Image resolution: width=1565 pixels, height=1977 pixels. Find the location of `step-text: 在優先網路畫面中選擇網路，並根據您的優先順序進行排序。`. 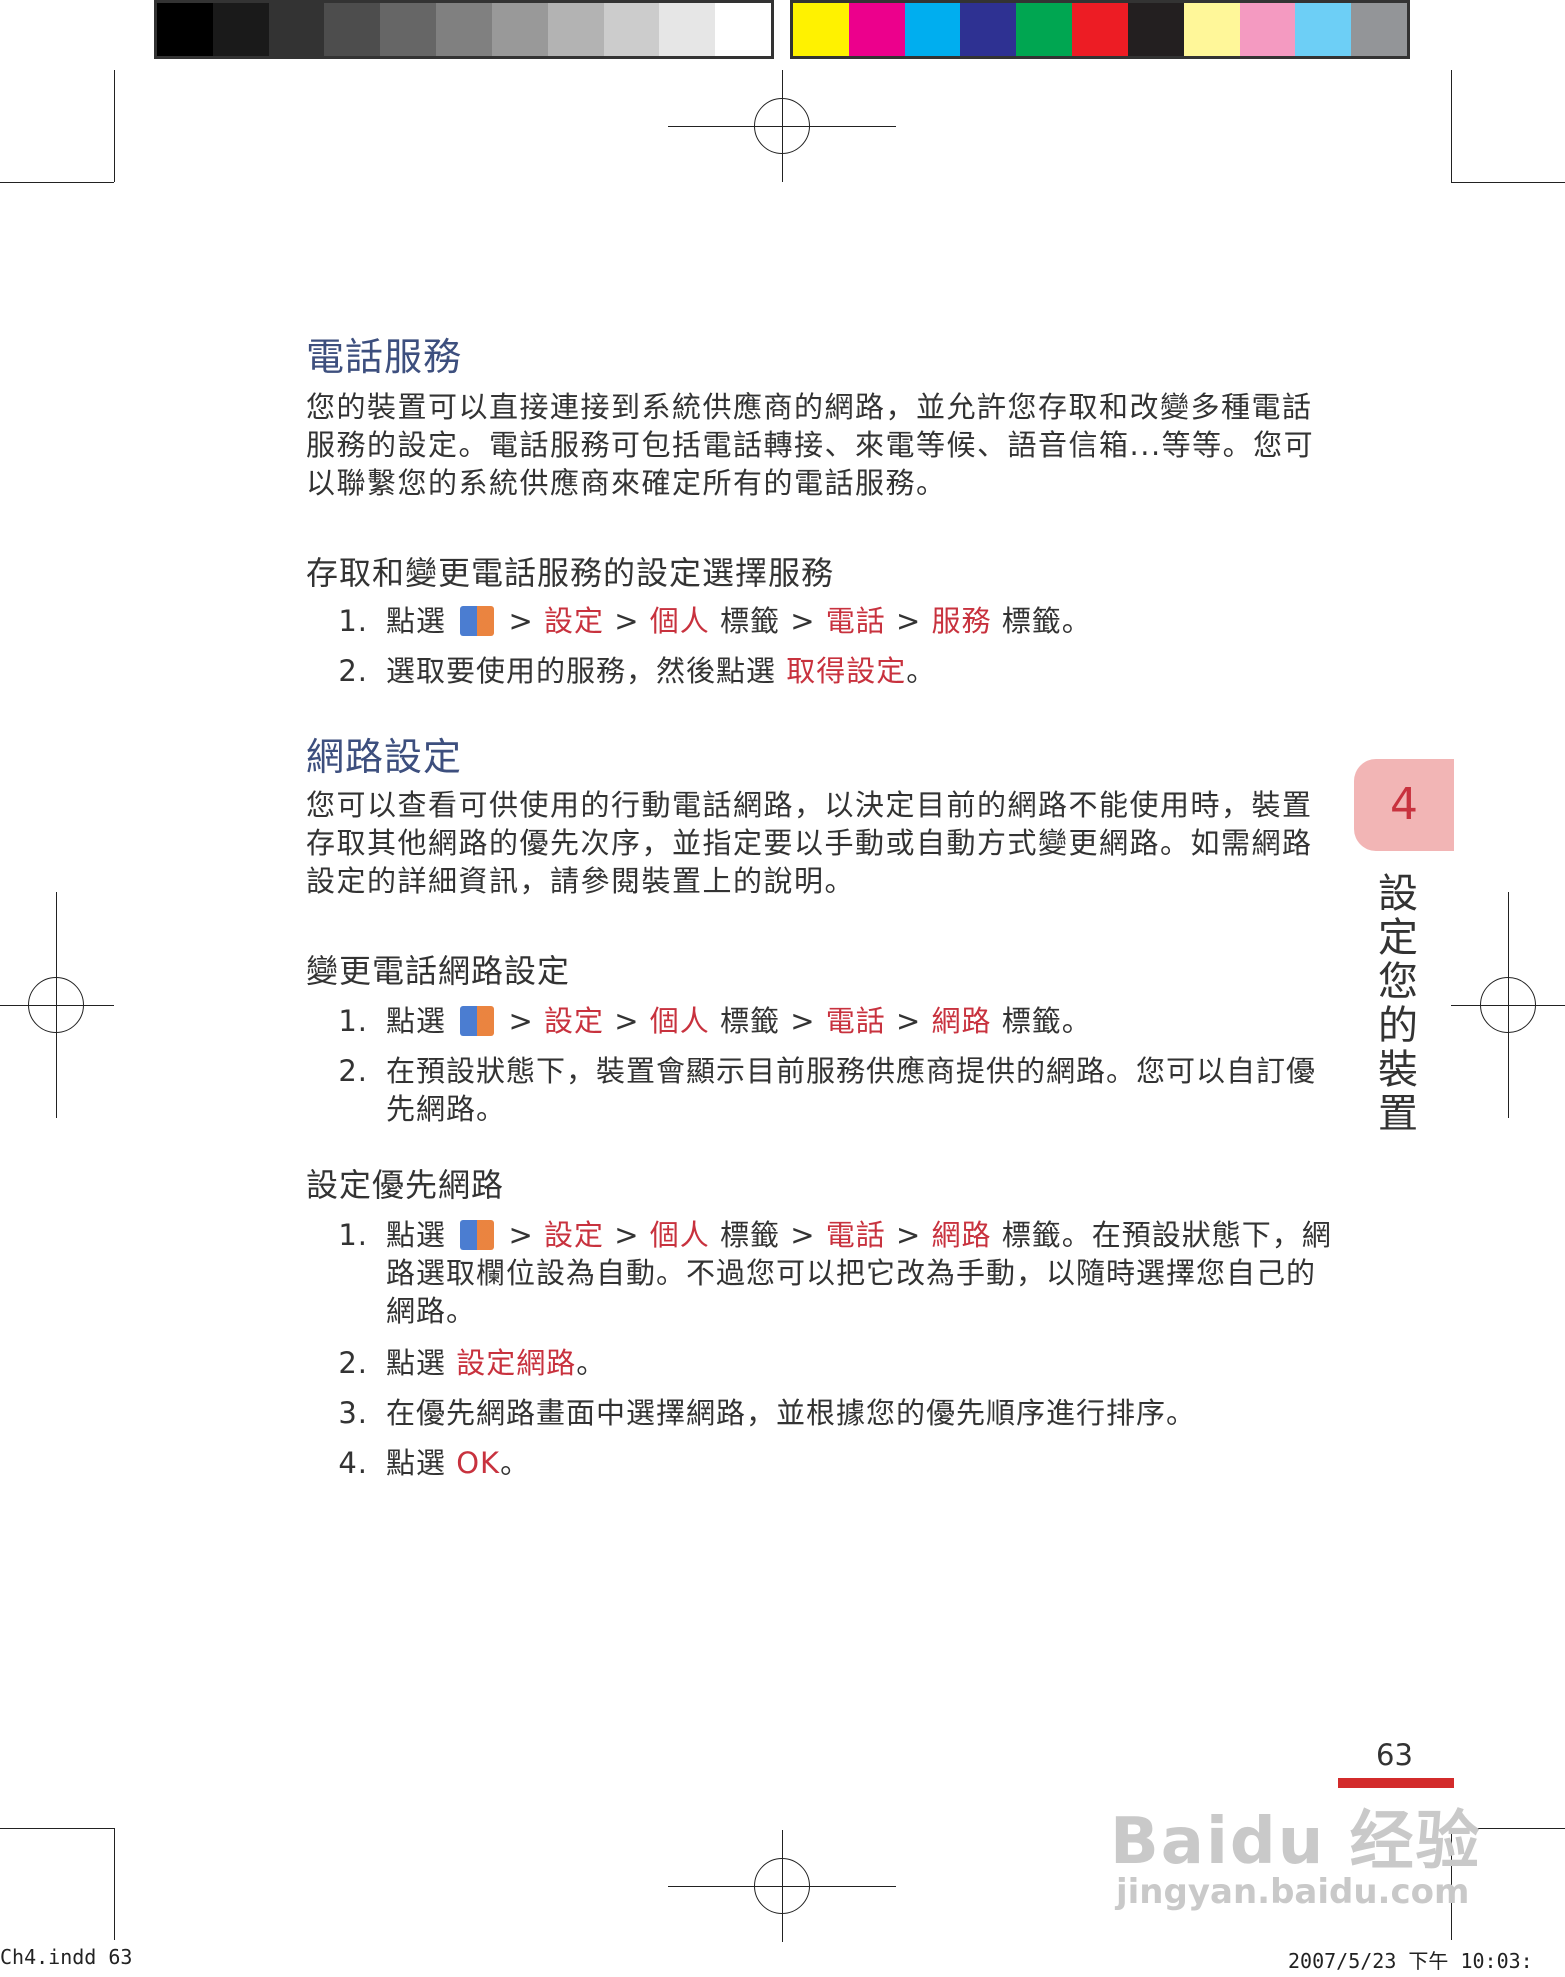

step-text: 在優先網路畫面中選擇網路，並根據您的優先順序進行排序。 is located at coordinates (791, 1413).